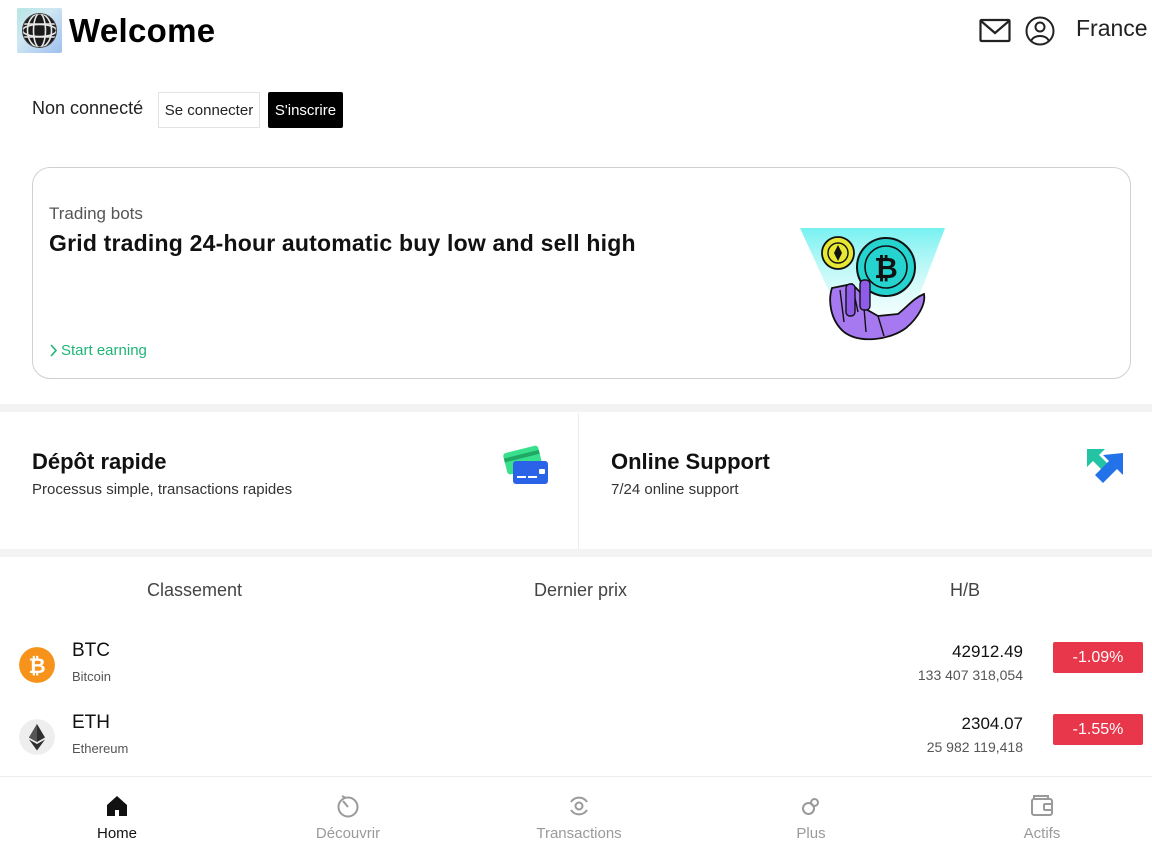 The width and height of the screenshot is (1152, 854). What do you see at coordinates (992, 723) in the screenshot?
I see `coin-price: 2304.07` at bounding box center [992, 723].